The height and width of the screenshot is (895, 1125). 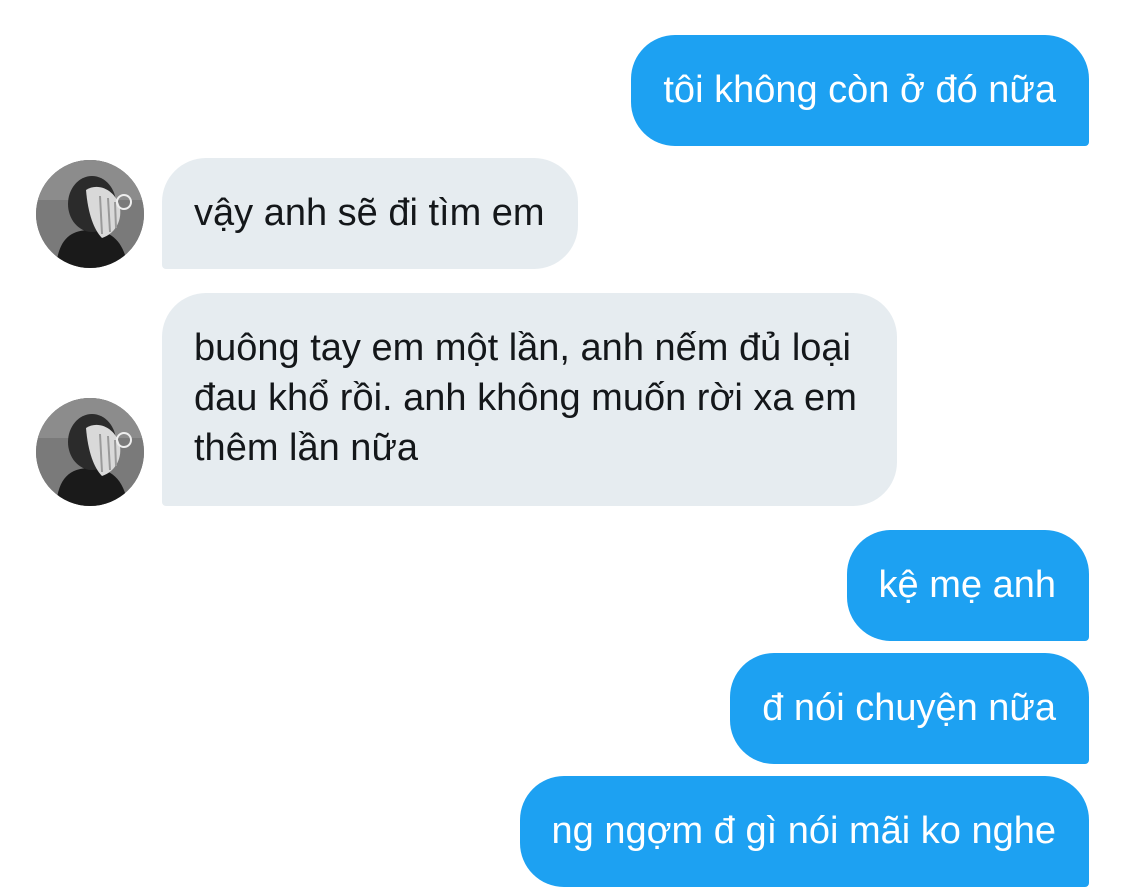 I want to click on message-text: vậy anh sẽ đi tìm em, so click(x=369, y=213).